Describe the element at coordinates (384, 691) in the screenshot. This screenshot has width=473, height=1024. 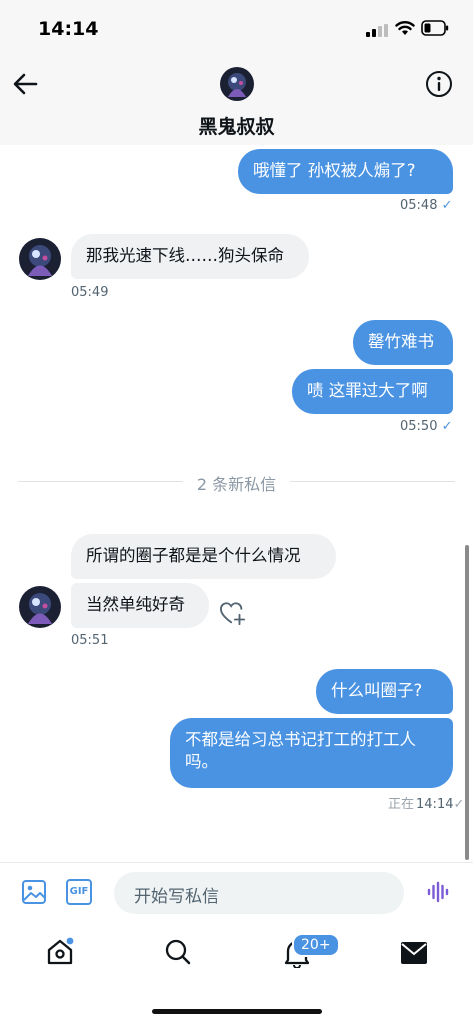
I see `message-bubble-outgoing: 什么叫圈子?` at that location.